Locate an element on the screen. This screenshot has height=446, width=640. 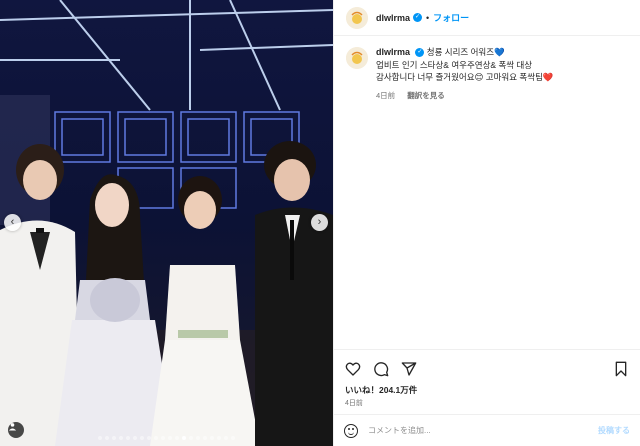
chevron-right-icon: › is located at coordinates (319, 222).